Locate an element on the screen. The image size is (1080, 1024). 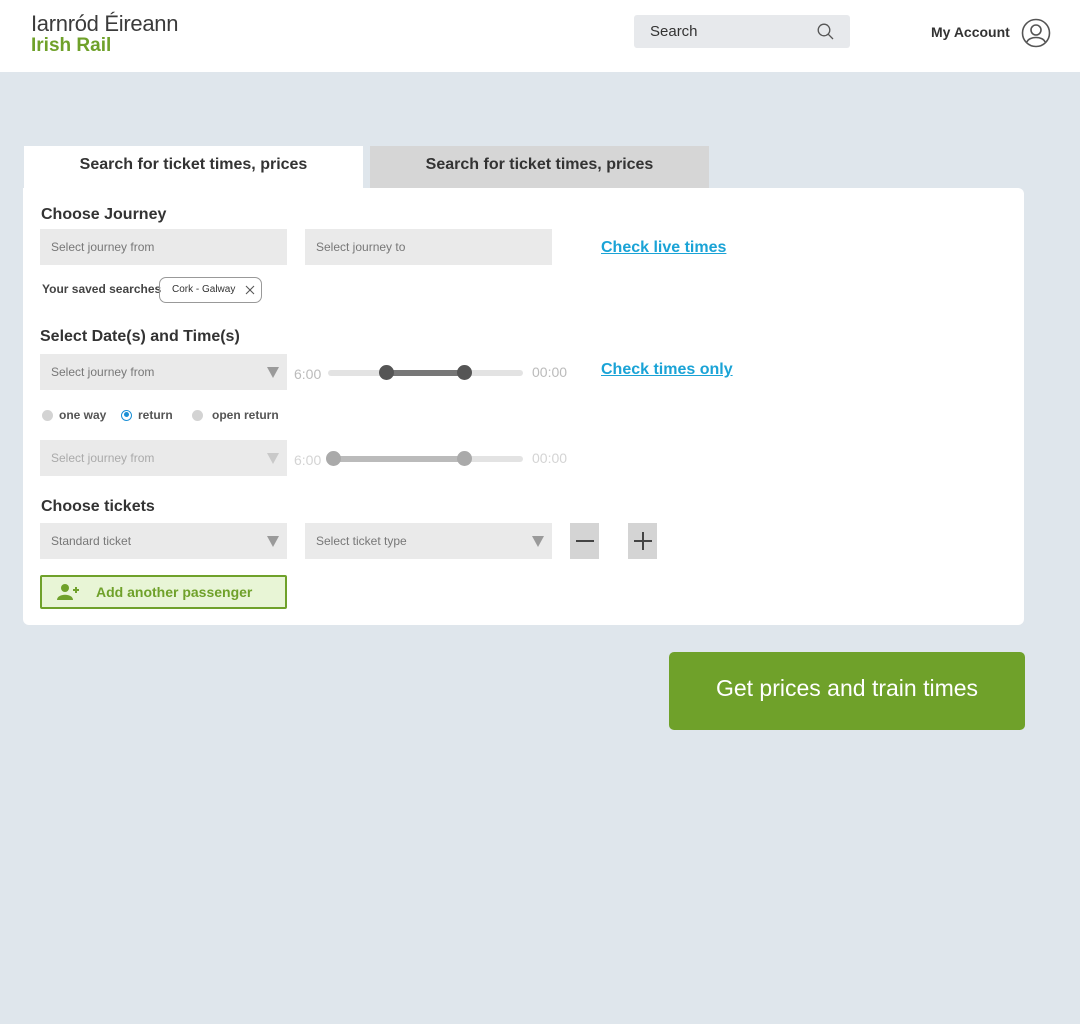
return-date-select: Select journey from is located at coordinates (163, 458).